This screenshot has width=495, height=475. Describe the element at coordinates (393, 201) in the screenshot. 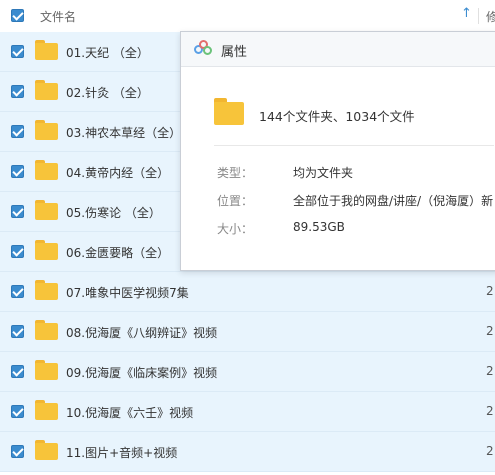

I see `location-value: 全部位于我的网盘/讲座/（倪海厦）新` at that location.